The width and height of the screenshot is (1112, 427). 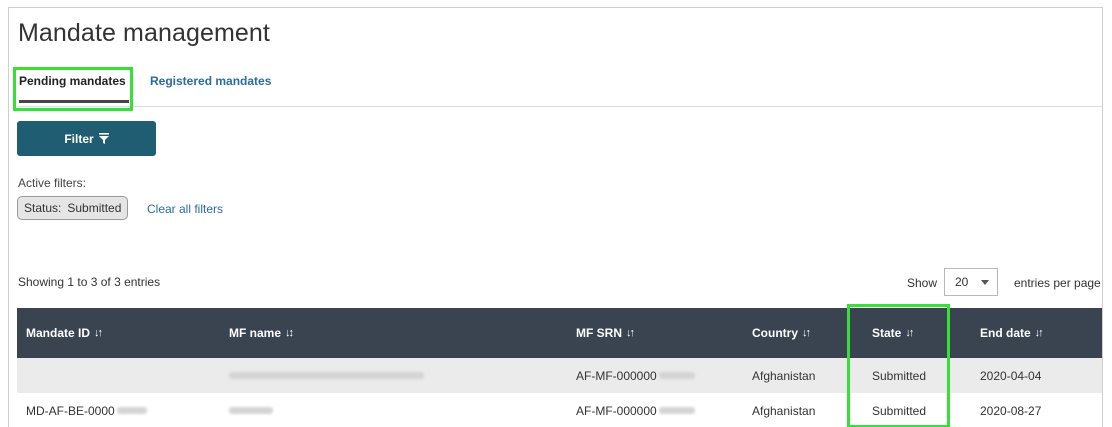 I want to click on page-title: Mandate management, so click(x=144, y=33).